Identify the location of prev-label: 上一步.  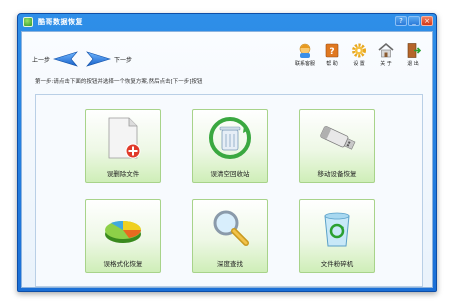
(41, 60).